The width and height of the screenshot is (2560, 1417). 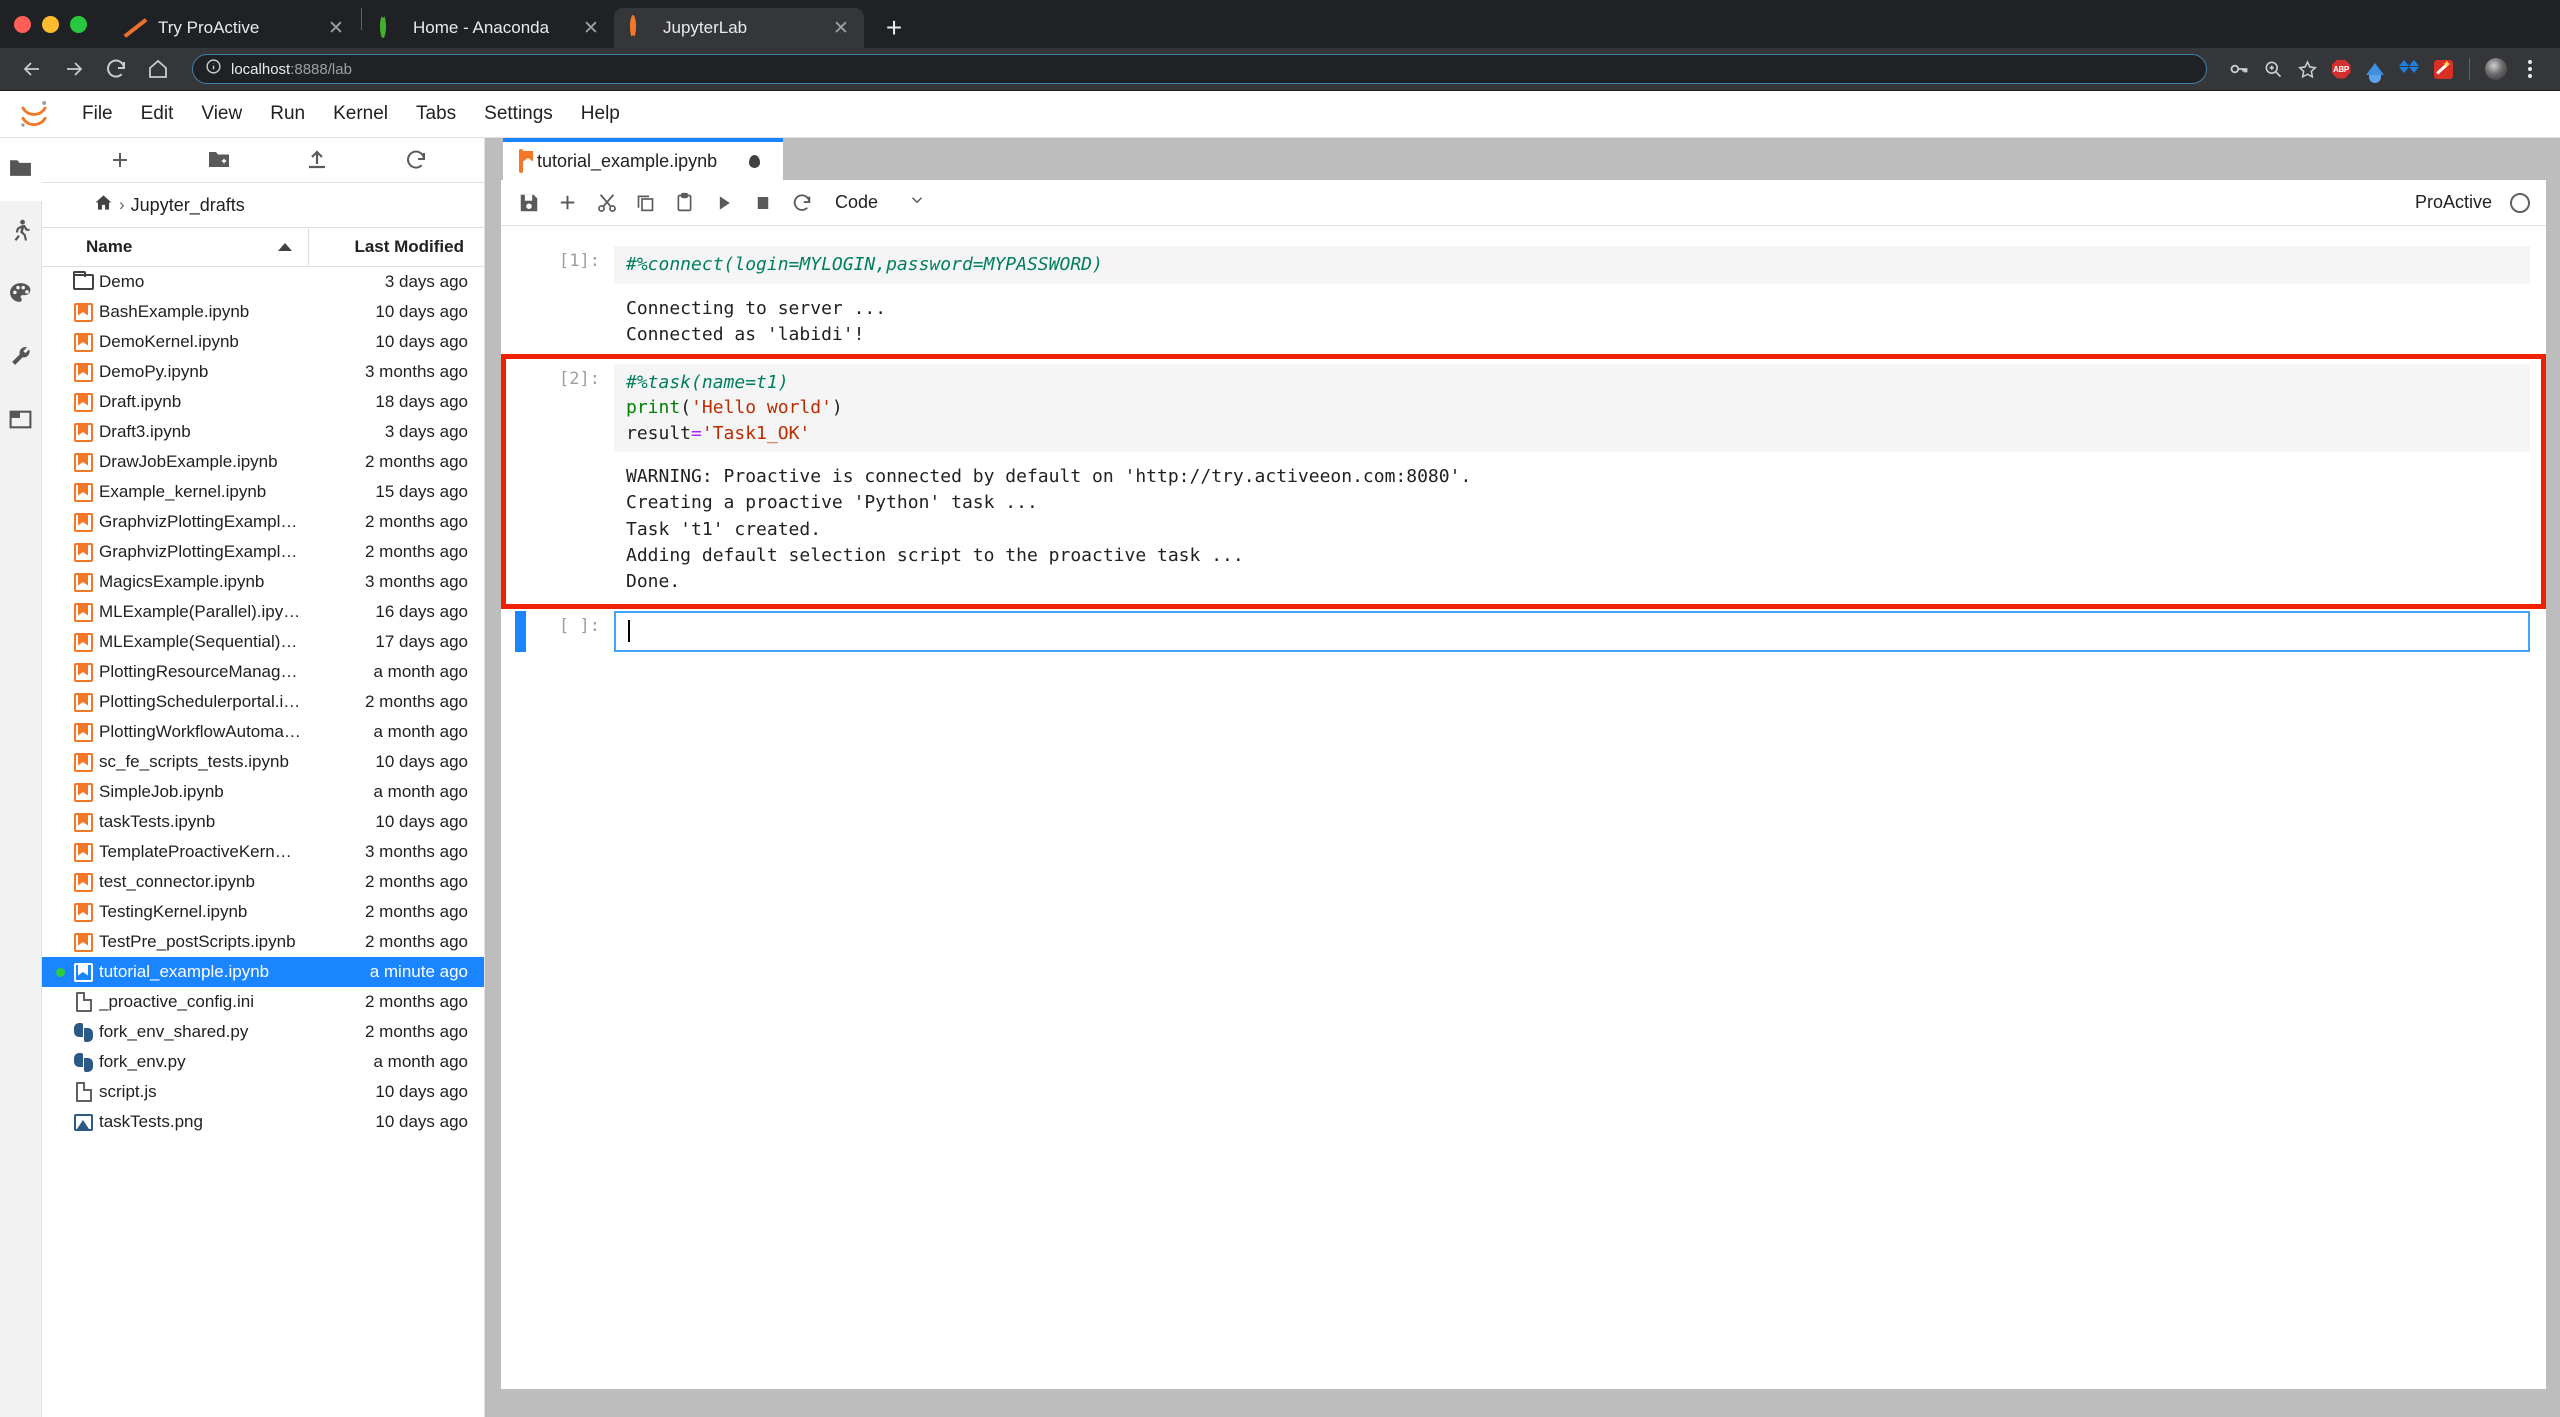 I want to click on blue-arrow-icon, so click(x=2375, y=69).